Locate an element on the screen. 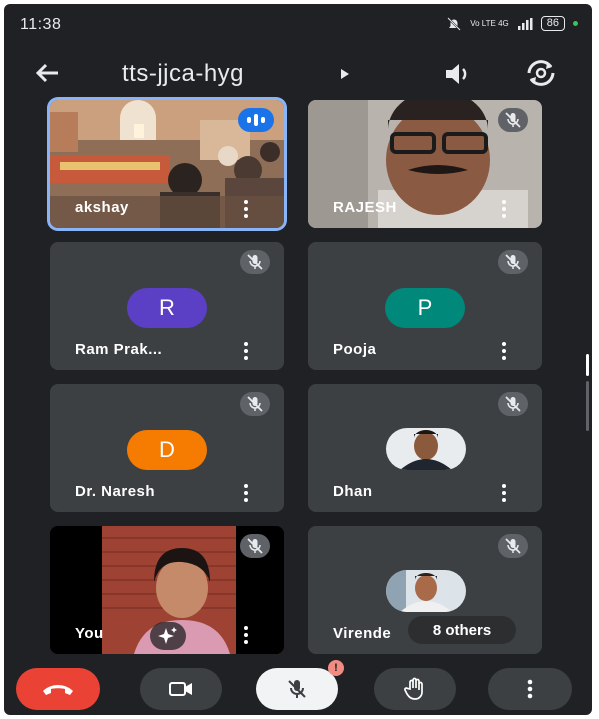 The image size is (599, 719). participant-name: Virende is located at coordinates (362, 633).